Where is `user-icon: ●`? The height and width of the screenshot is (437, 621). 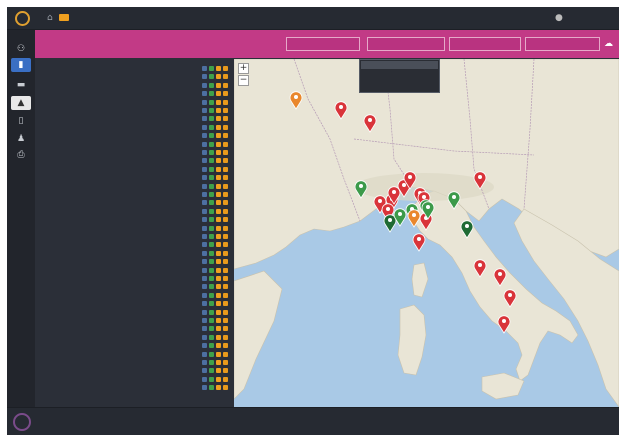
user-icon: ● is located at coordinates (559, 18).